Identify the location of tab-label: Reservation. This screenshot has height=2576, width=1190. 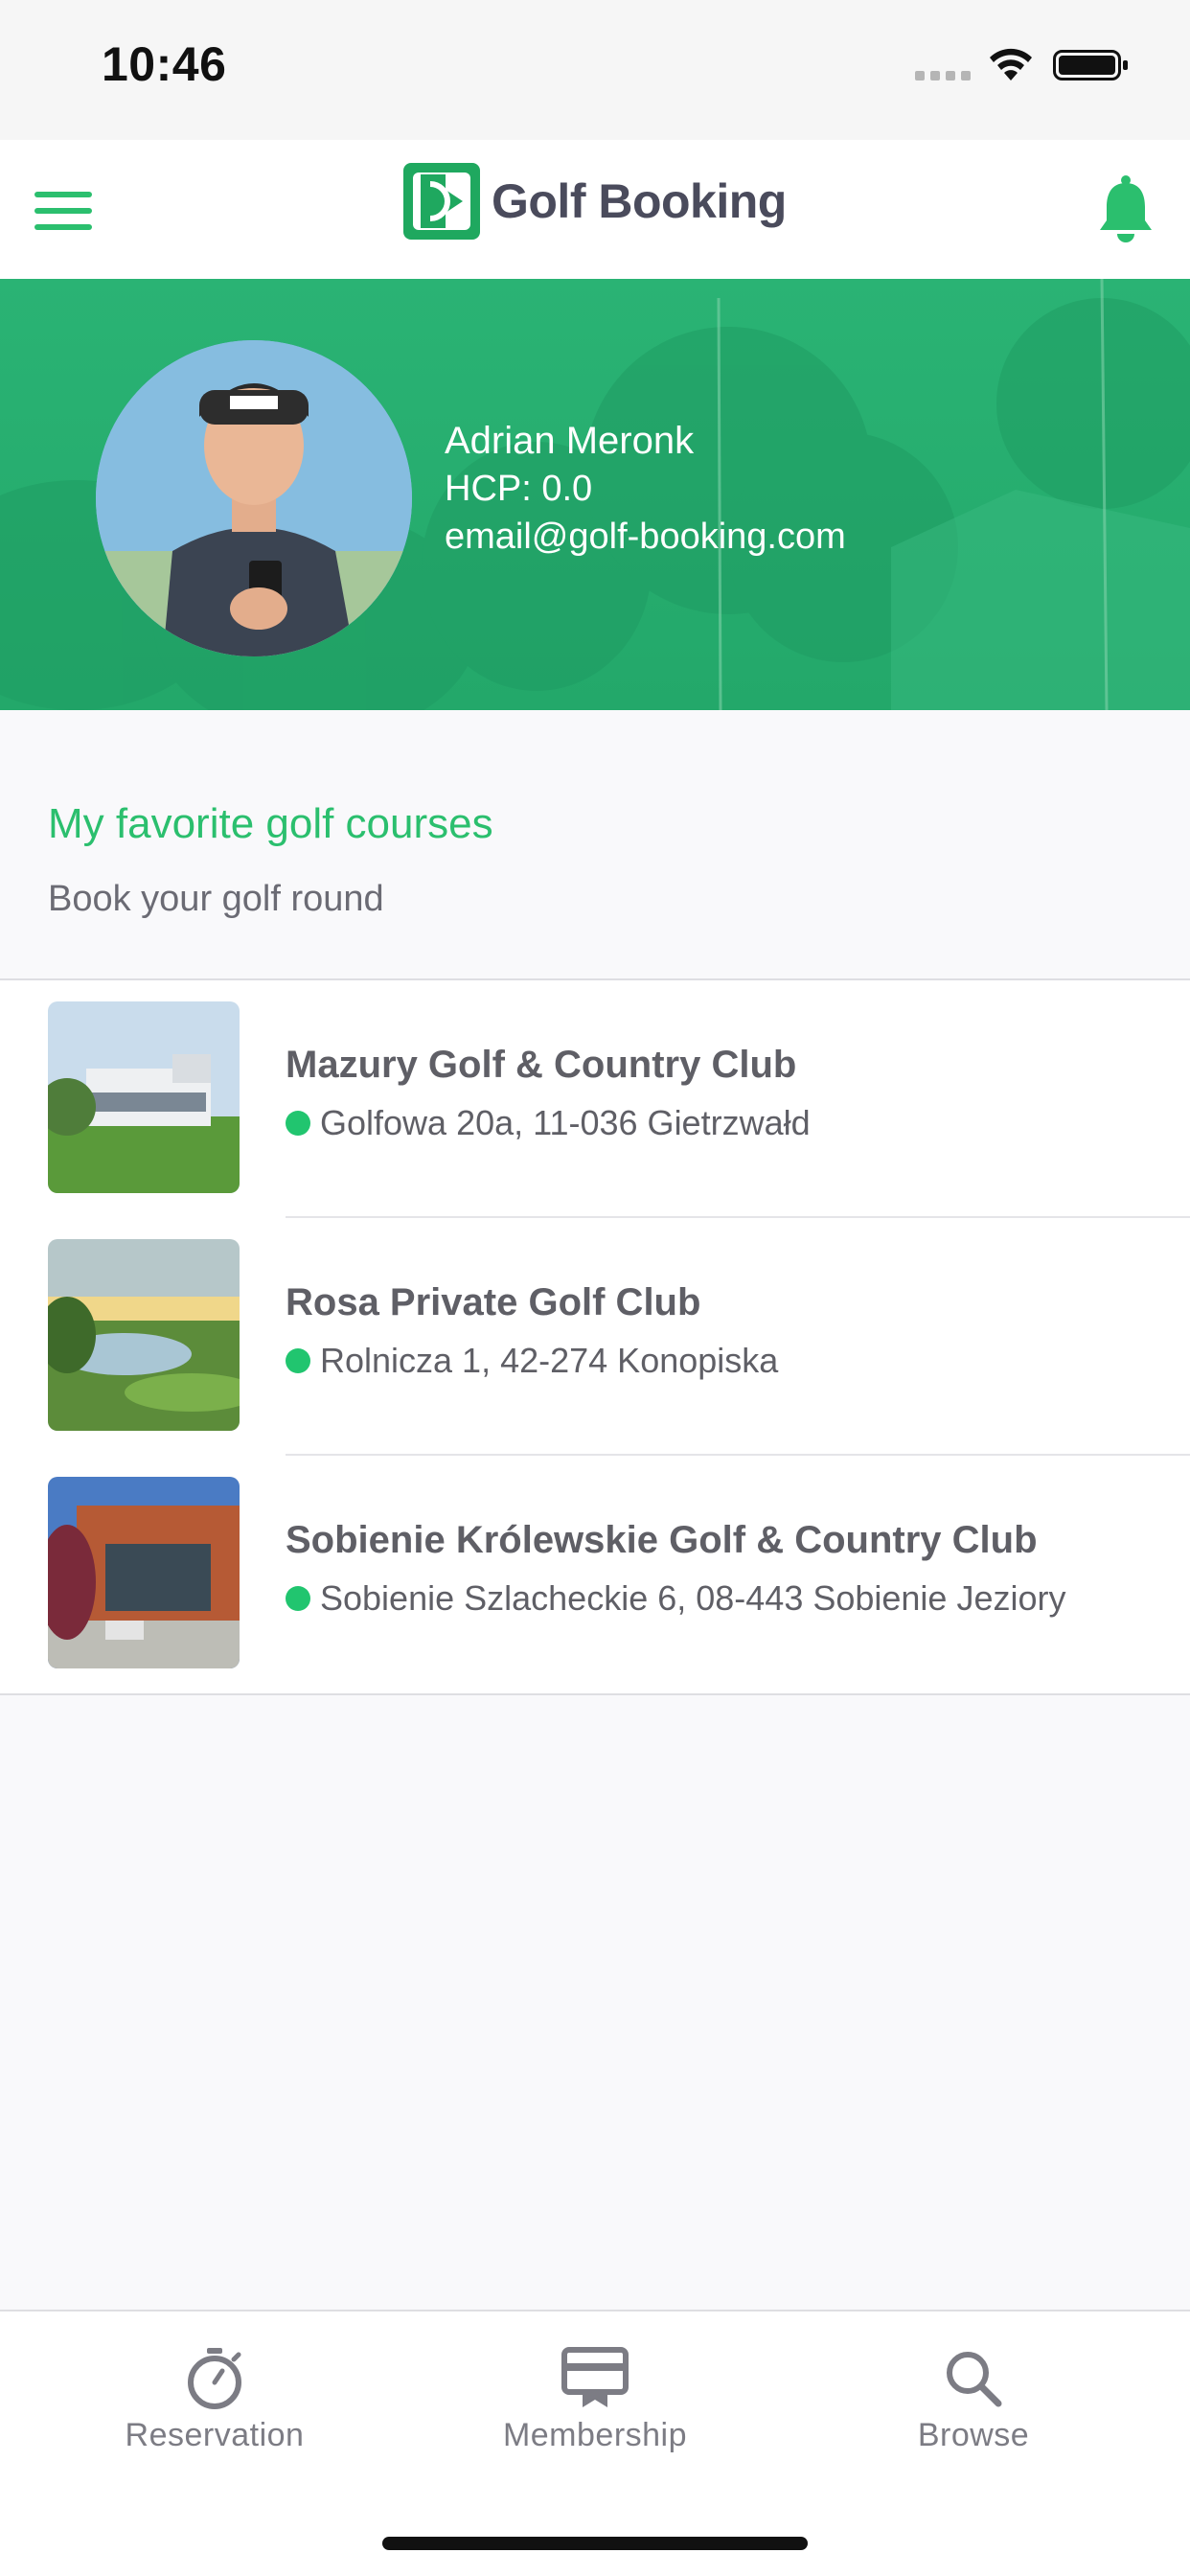
(215, 2435).